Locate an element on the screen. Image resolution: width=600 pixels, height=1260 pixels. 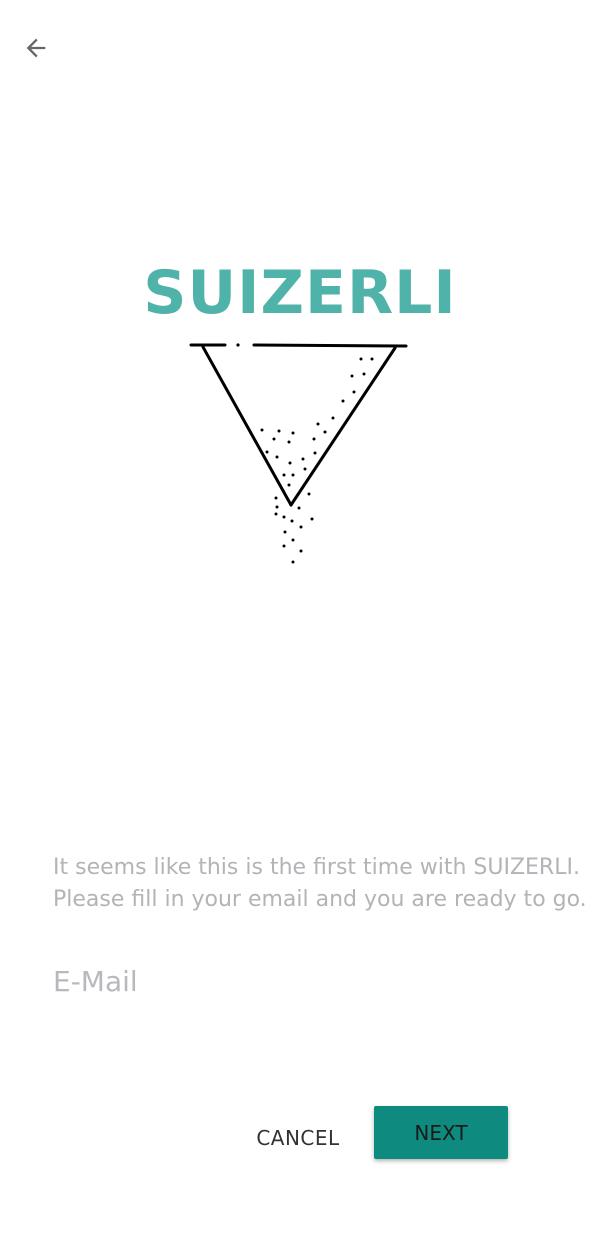
back-button is located at coordinates (36, 48).